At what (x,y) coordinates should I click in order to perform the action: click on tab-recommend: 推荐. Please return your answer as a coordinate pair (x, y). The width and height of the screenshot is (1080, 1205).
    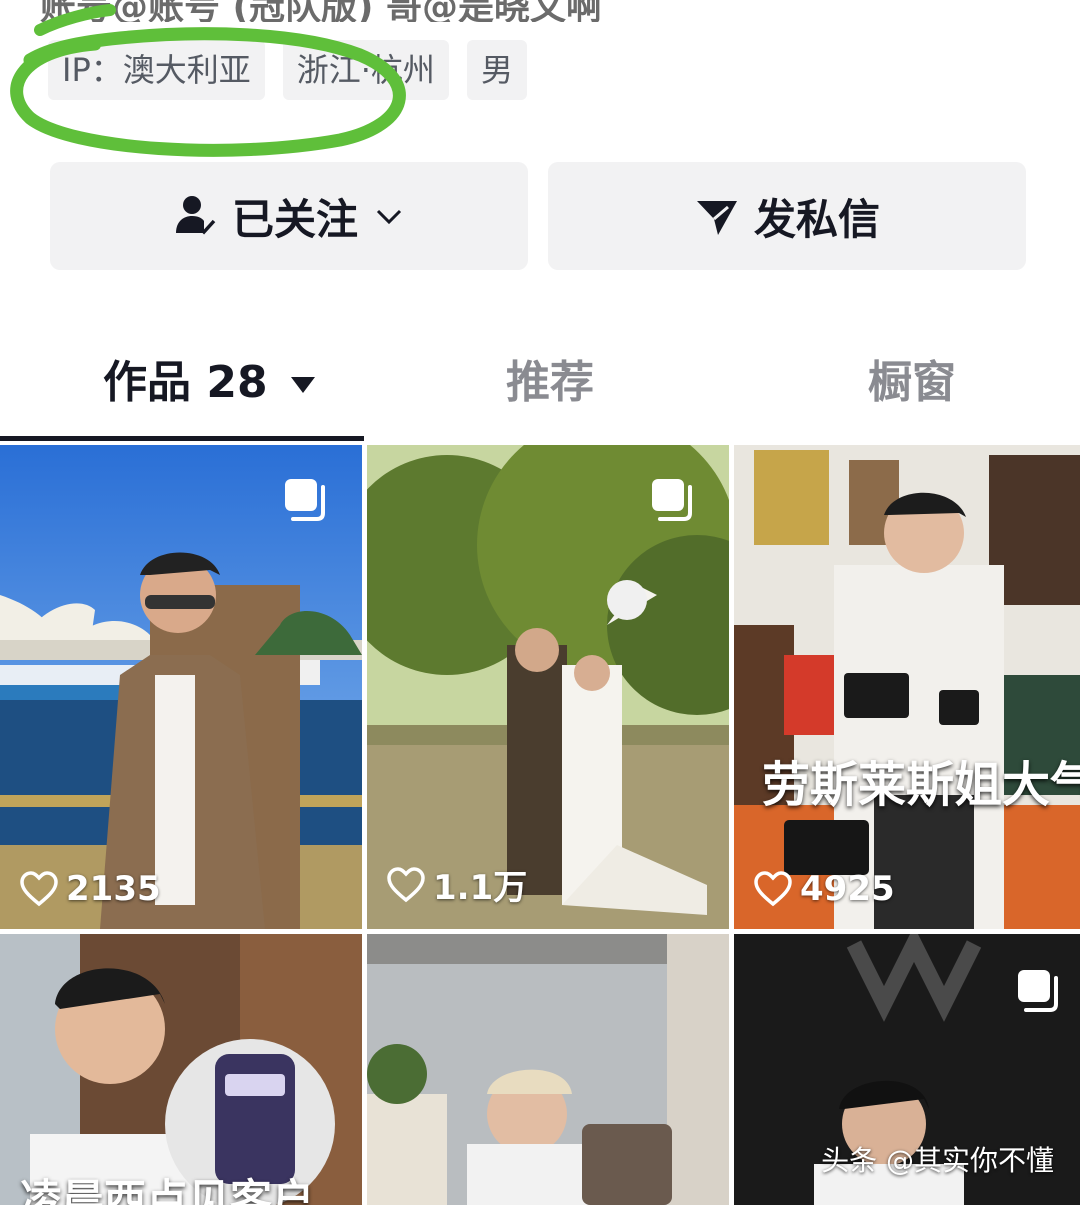
    Looking at the image, I should click on (550, 383).